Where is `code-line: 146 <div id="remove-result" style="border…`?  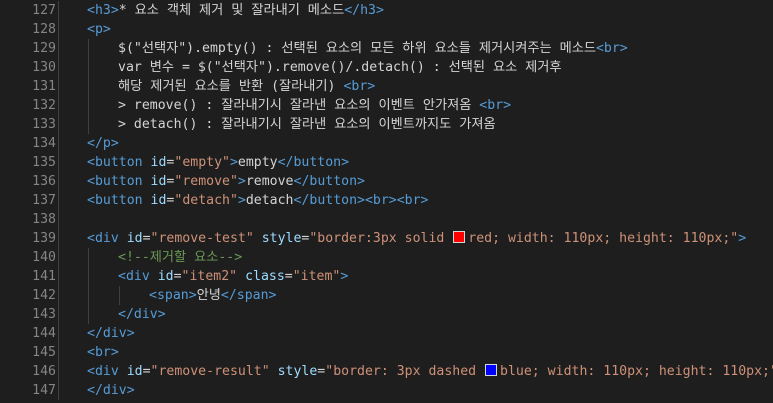 code-line: 146 <div id="remove-result" style="border… is located at coordinates (386, 371).